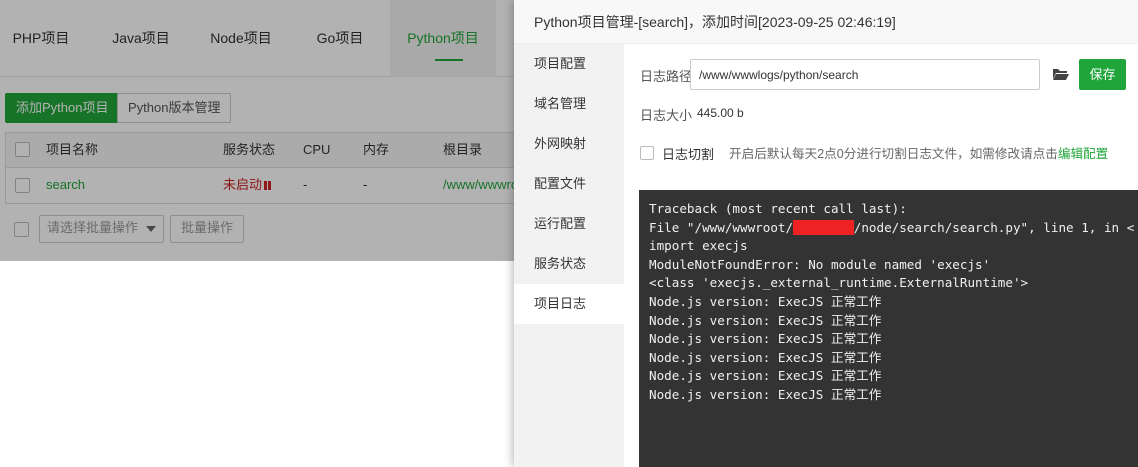 The height and width of the screenshot is (467, 1138). I want to click on folder-open-icon, so click(1061, 74).